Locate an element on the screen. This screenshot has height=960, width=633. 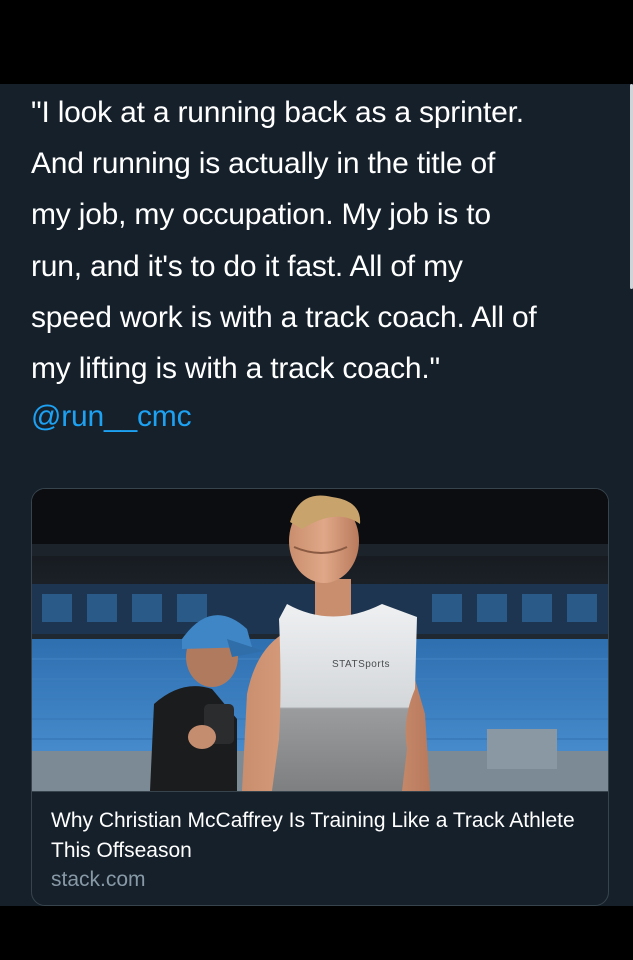
card-domain: stack.com is located at coordinates (98, 879).